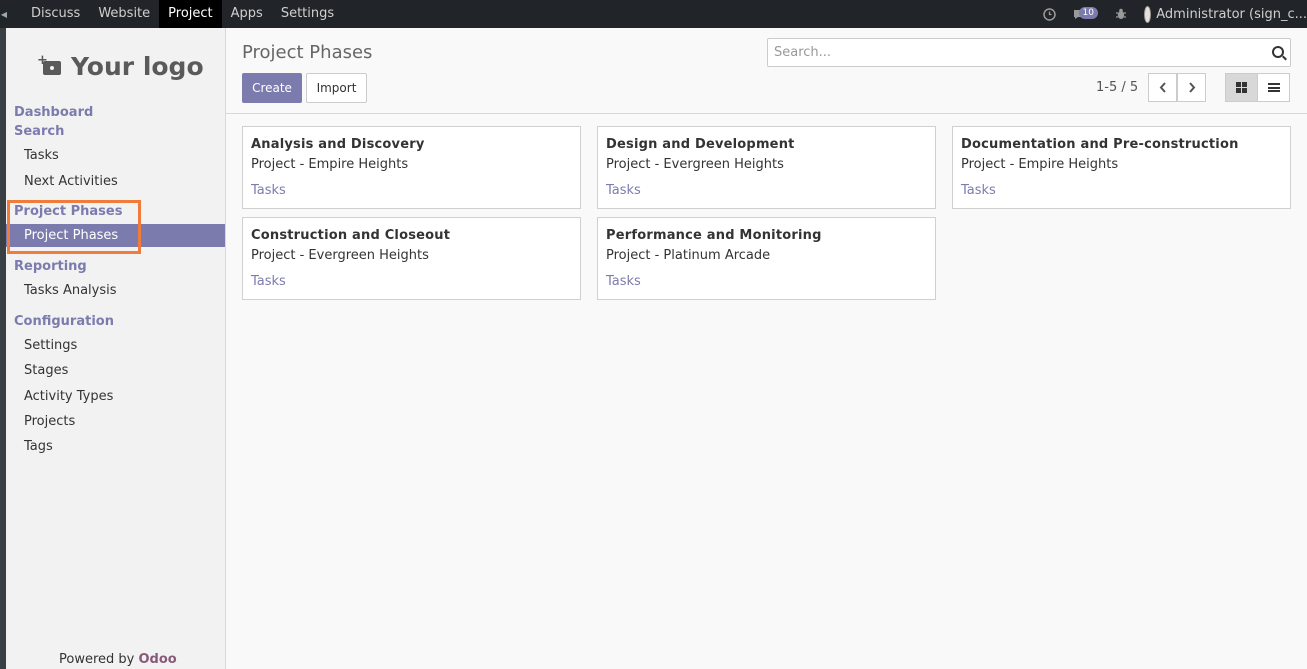  Describe the element at coordinates (49, 64) in the screenshot. I see `camera-icon: +` at that location.